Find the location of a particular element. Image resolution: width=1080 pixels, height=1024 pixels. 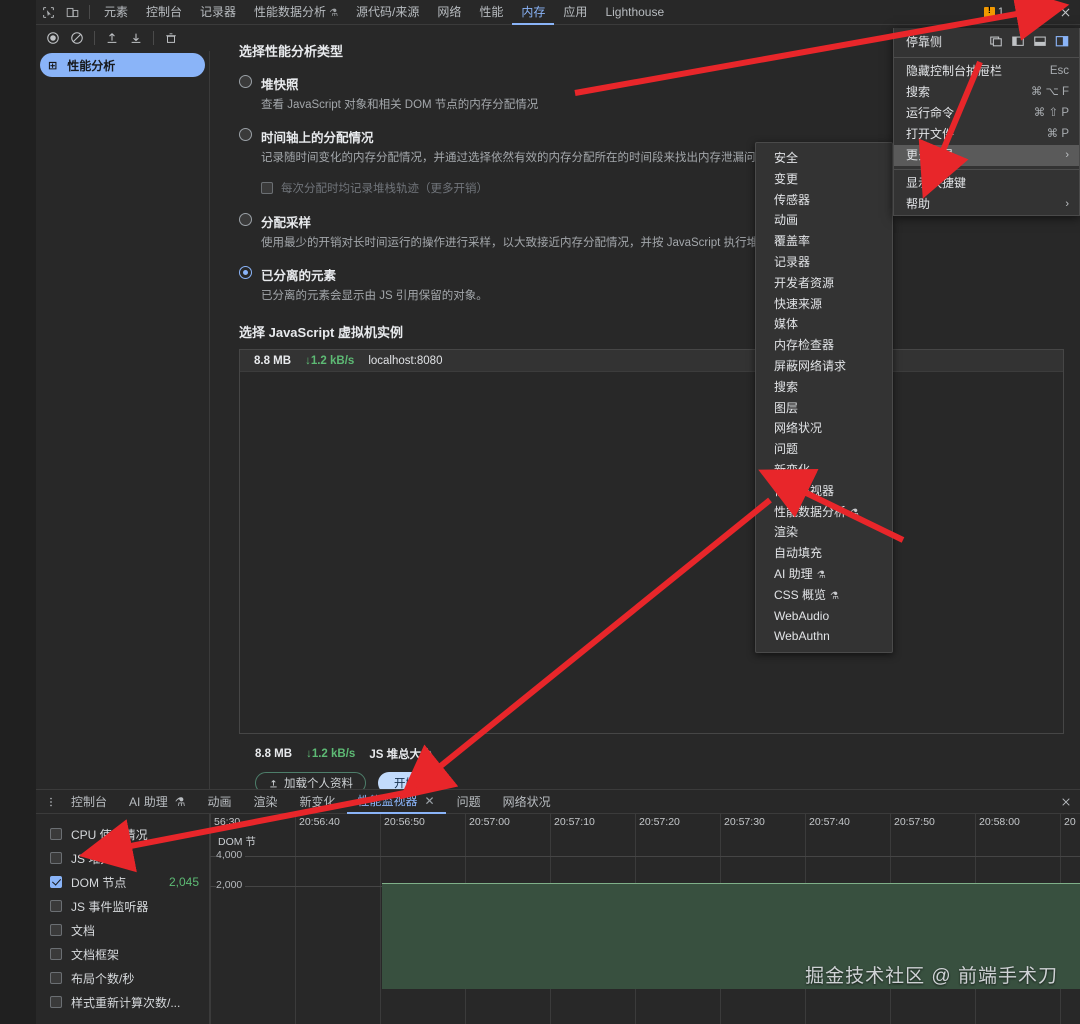

menu-item-search: 搜索 ⌘ ⌥ F is located at coordinates (986, 92).